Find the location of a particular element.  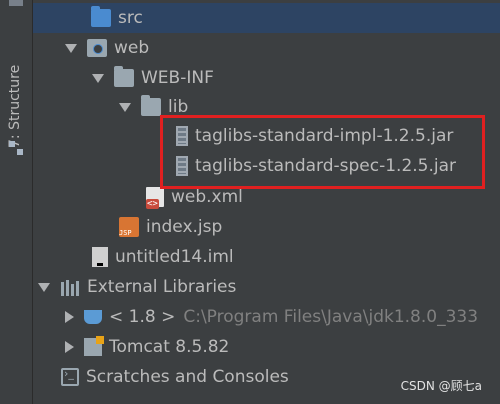

structure-icon is located at coordinates (16, 148).